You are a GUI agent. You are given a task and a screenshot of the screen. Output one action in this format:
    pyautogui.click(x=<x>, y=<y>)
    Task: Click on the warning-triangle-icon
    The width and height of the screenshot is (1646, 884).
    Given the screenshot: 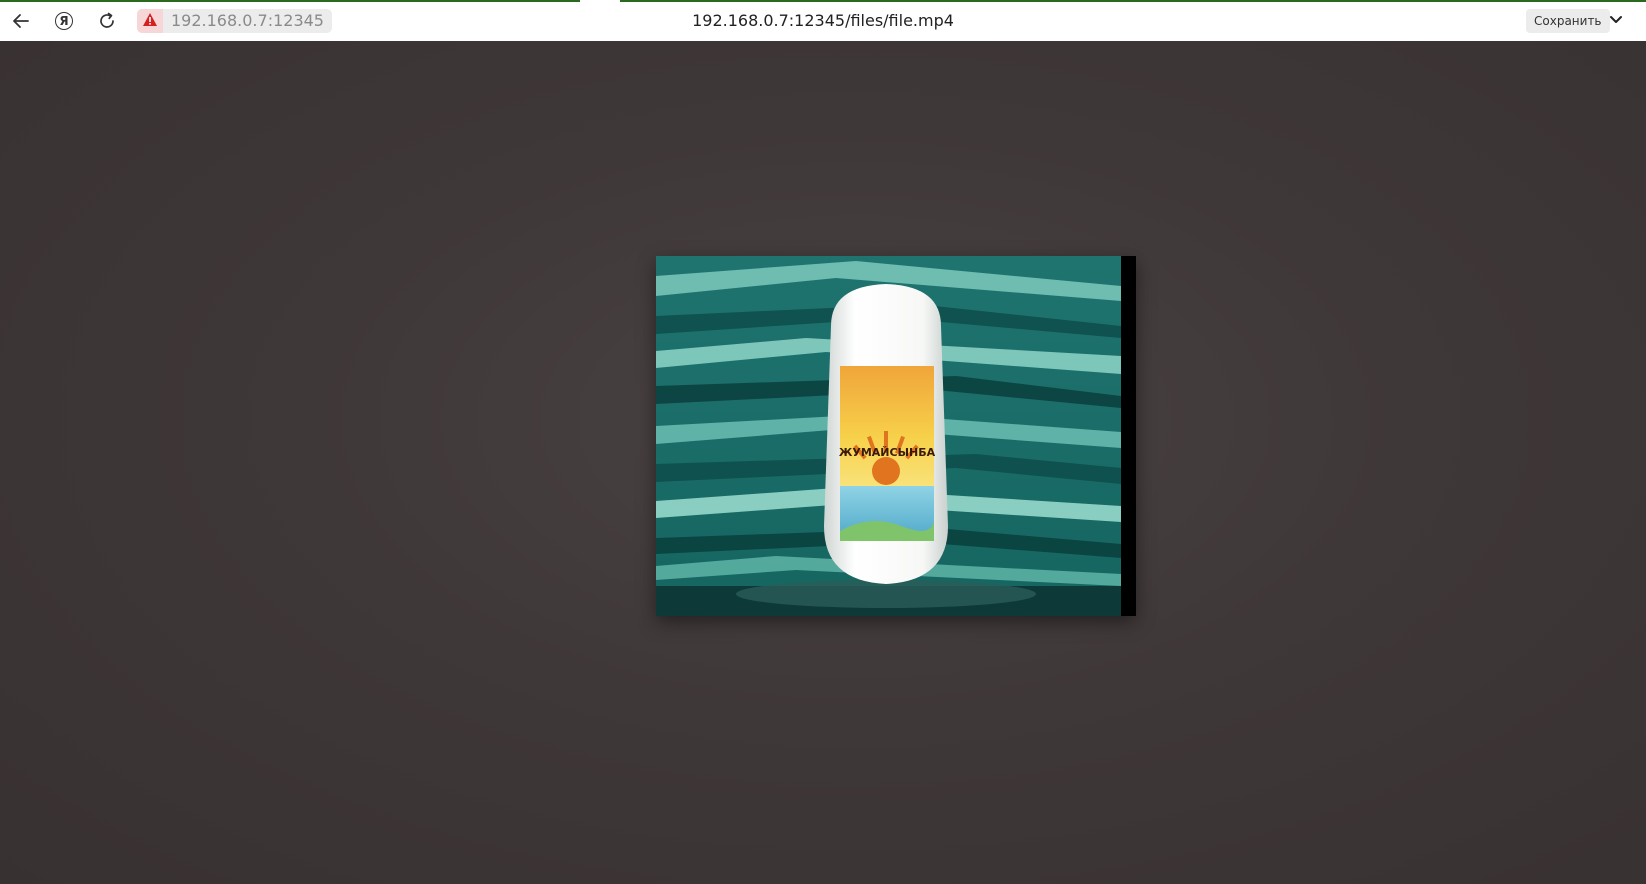 What is the action you would take?
    pyautogui.click(x=150, y=21)
    